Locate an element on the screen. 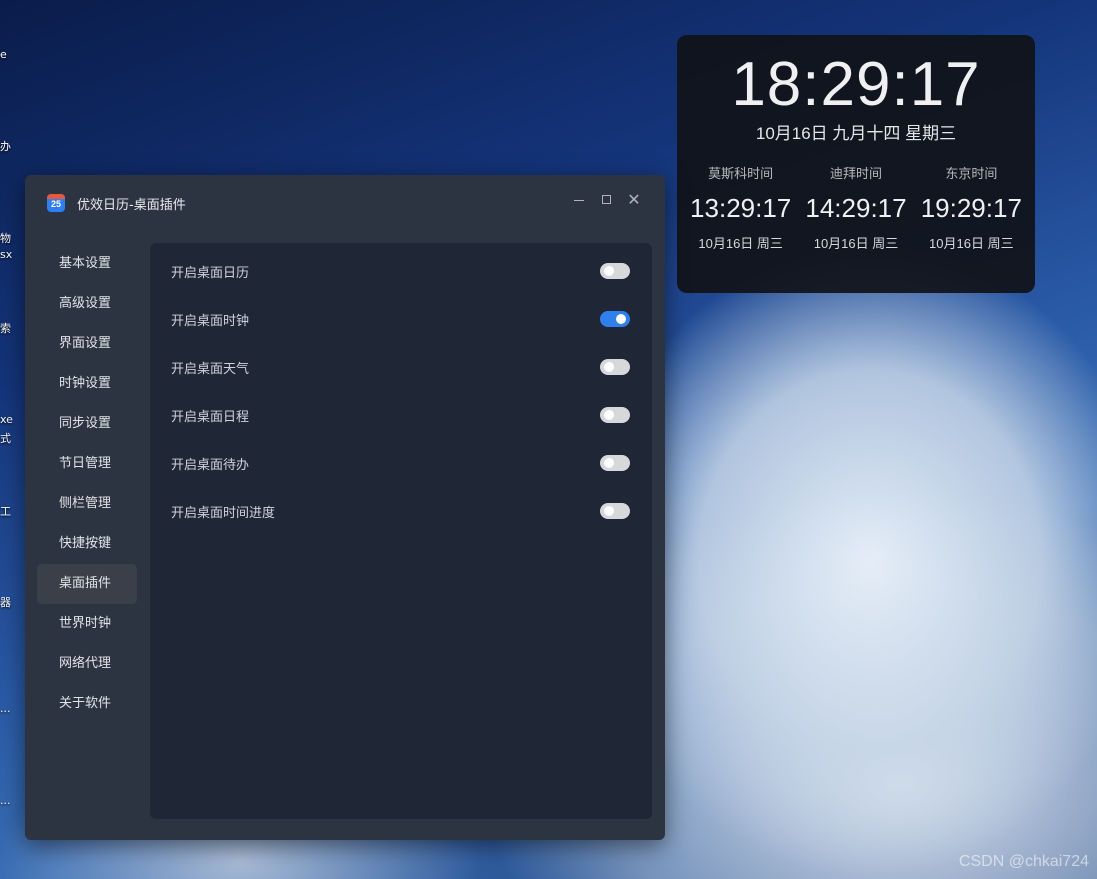  desktop-icon-label: xe is located at coordinates (8, 419).